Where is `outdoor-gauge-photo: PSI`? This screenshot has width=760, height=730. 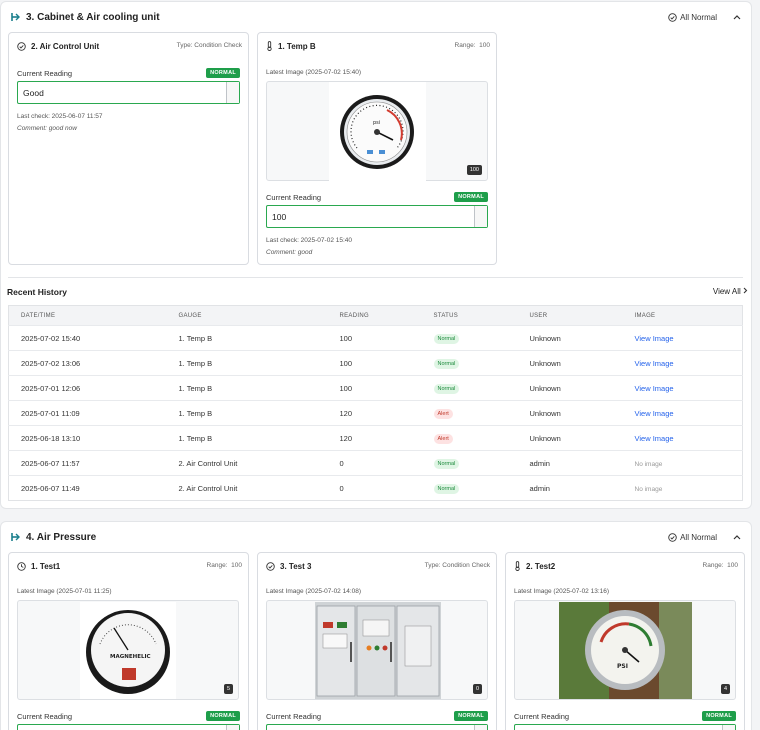
outdoor-gauge-photo: PSI is located at coordinates (625, 650).